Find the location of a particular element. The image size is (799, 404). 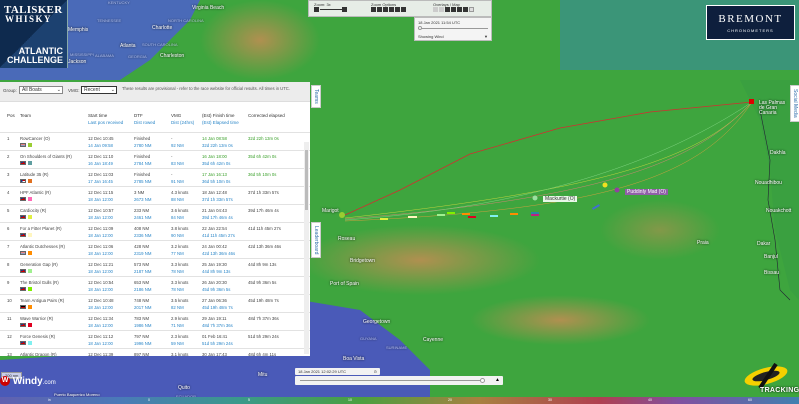

row-corrected: 39d 17h 46m 4s is located at coordinates (263, 210).